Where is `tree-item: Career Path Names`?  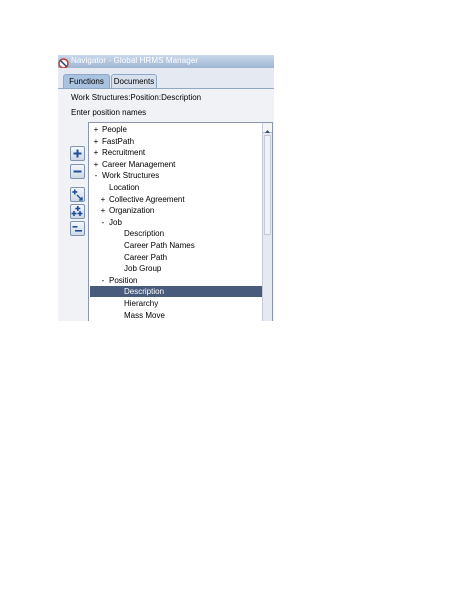 tree-item: Career Path Names is located at coordinates (181, 245).